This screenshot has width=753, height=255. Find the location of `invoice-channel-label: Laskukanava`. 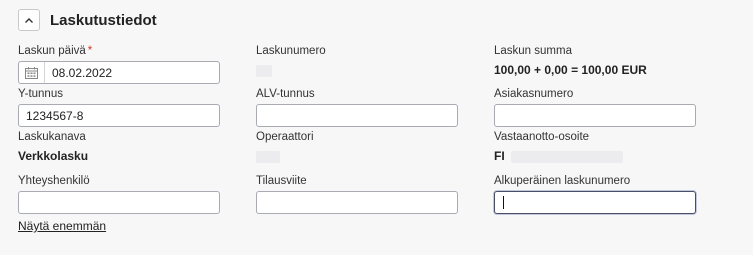

invoice-channel-label: Laskukanava is located at coordinates (52, 137).